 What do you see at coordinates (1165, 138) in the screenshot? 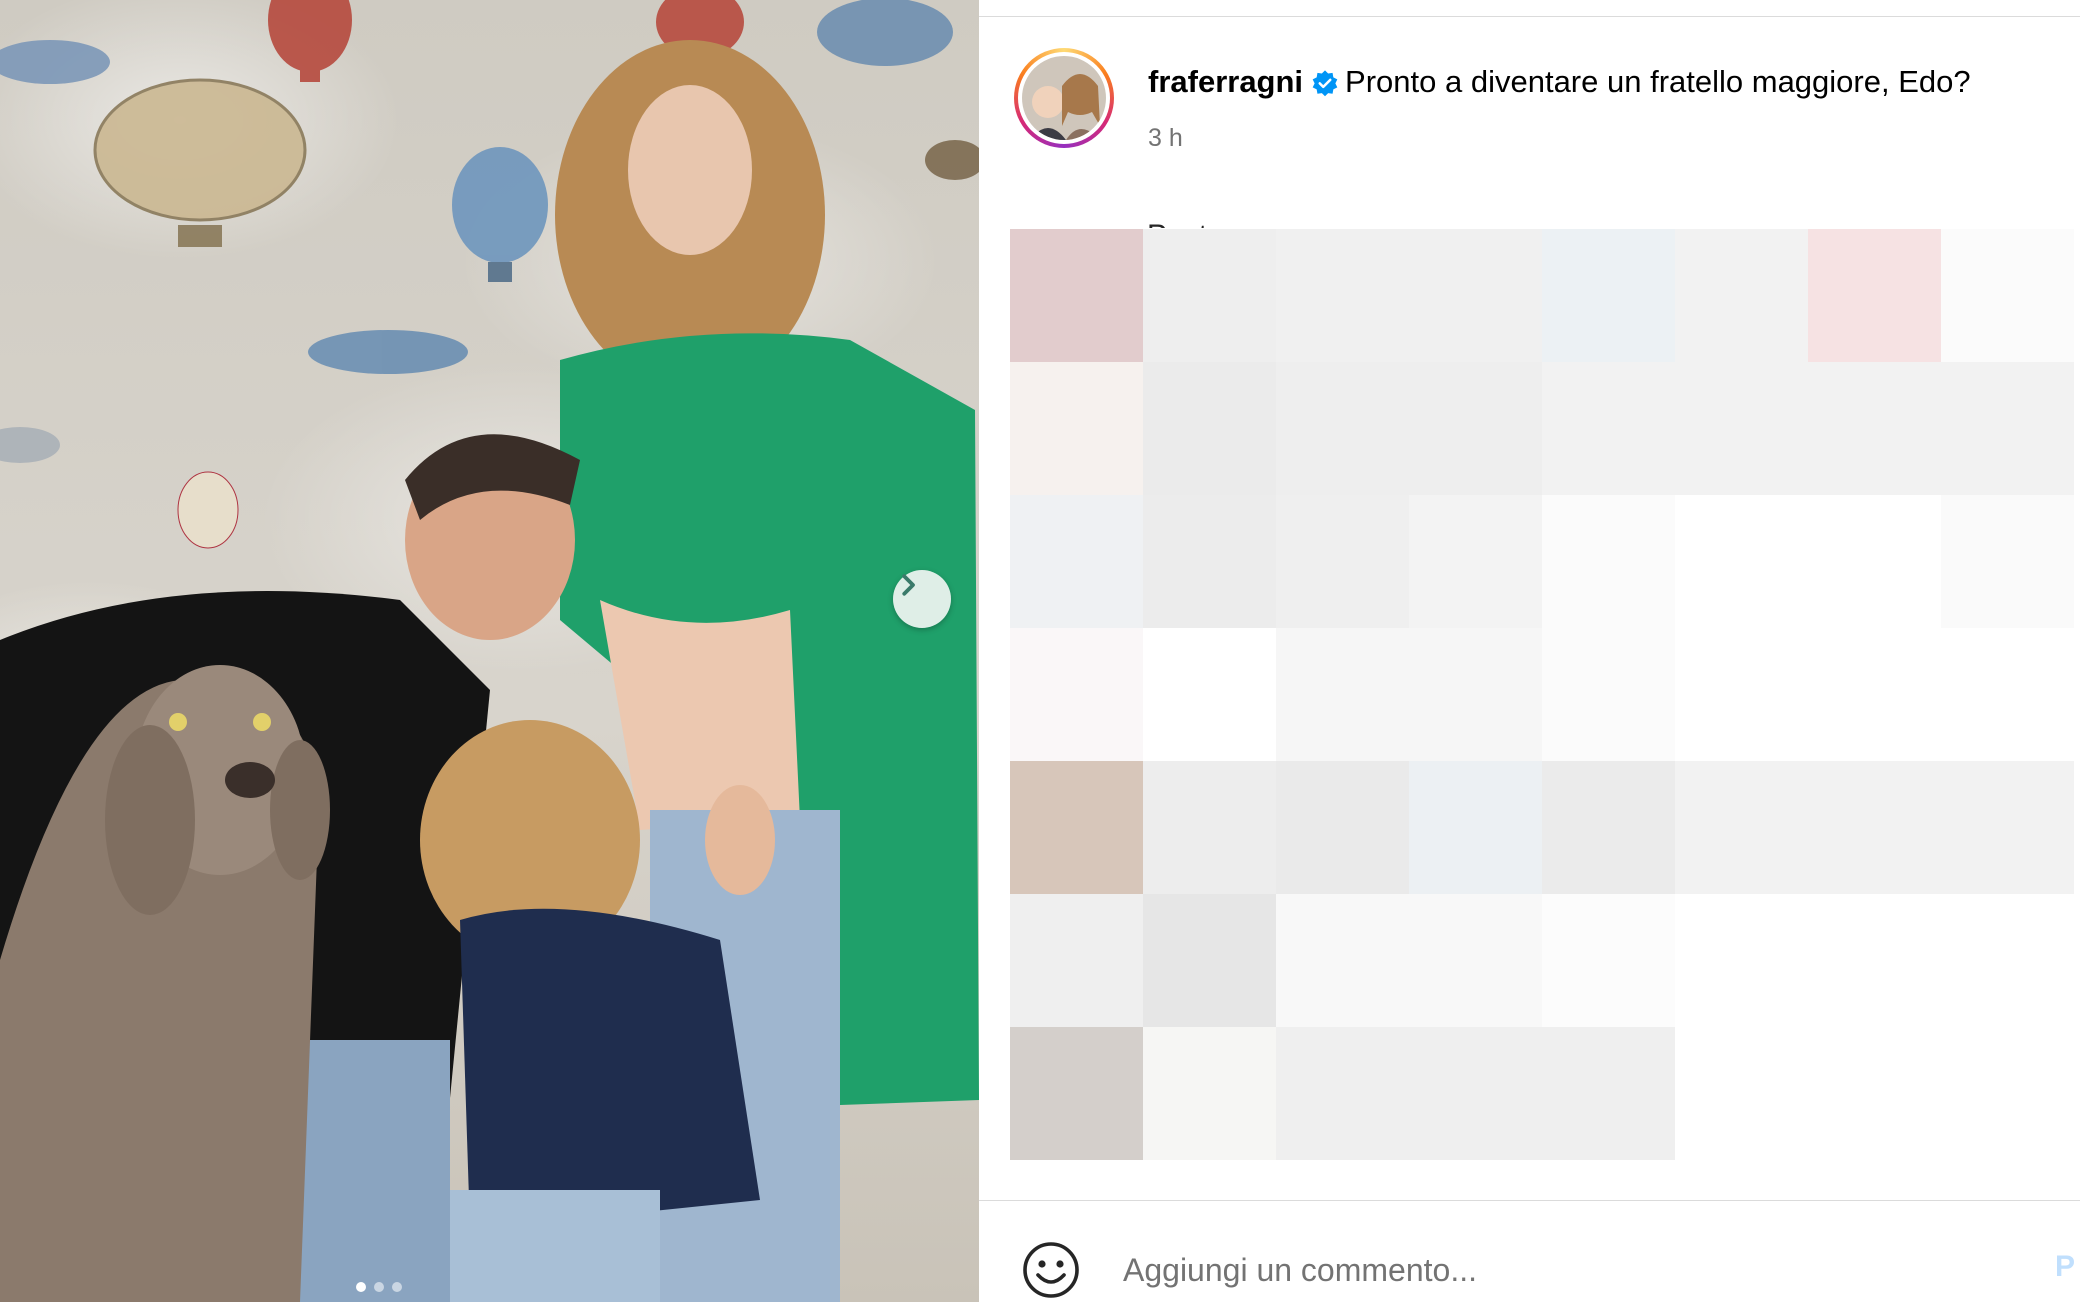
I see `post-timestamp: 3 h` at bounding box center [1165, 138].